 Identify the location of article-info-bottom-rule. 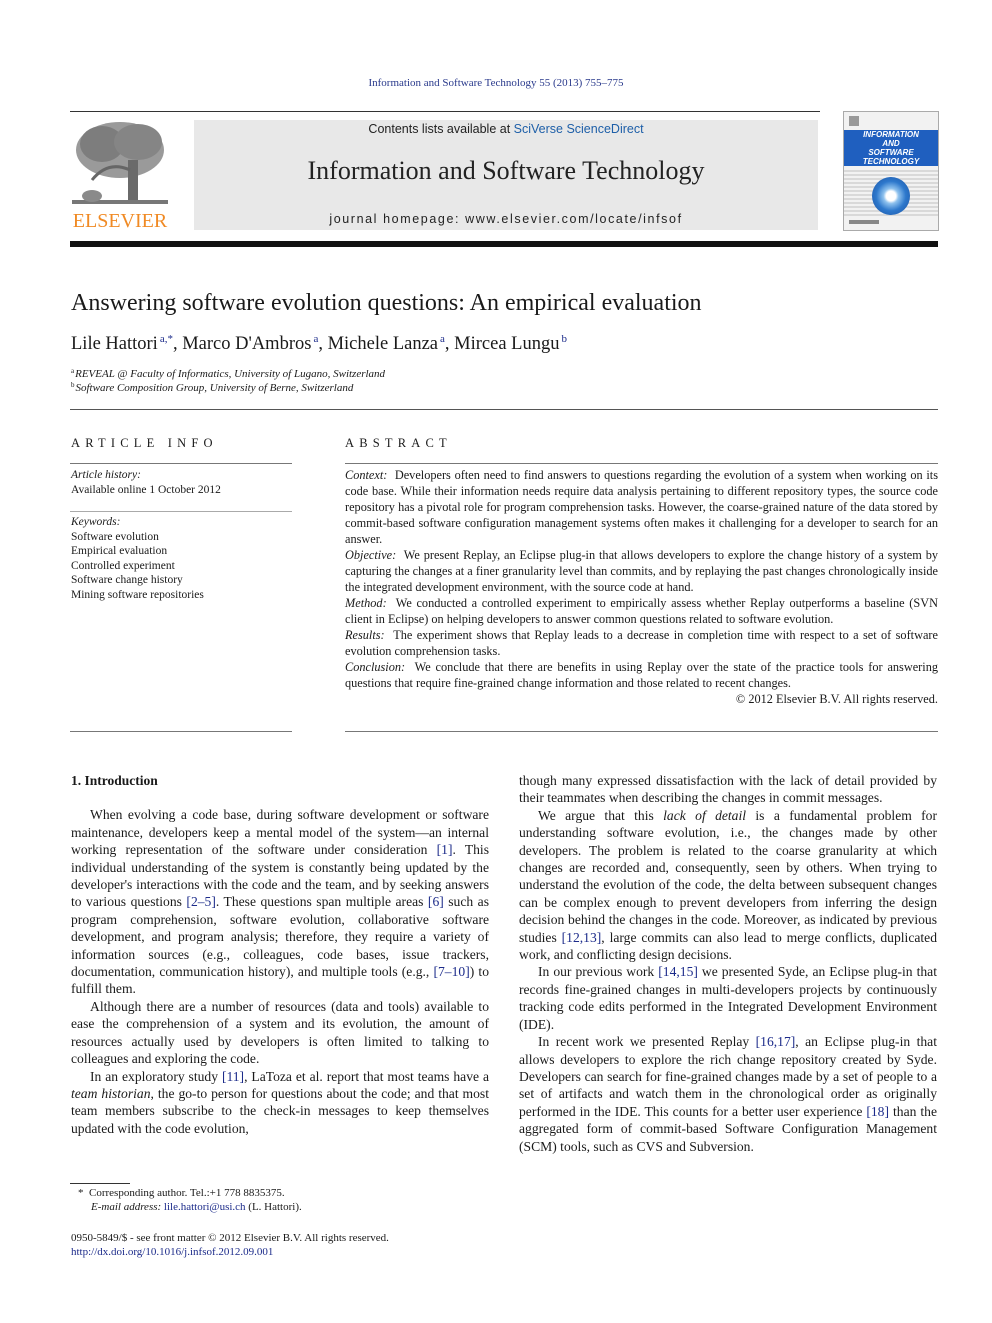
(181, 731).